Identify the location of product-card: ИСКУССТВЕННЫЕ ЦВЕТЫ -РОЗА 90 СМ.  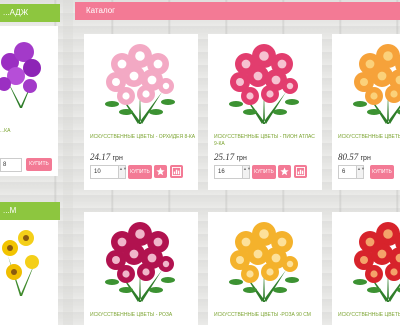
(265, 268).